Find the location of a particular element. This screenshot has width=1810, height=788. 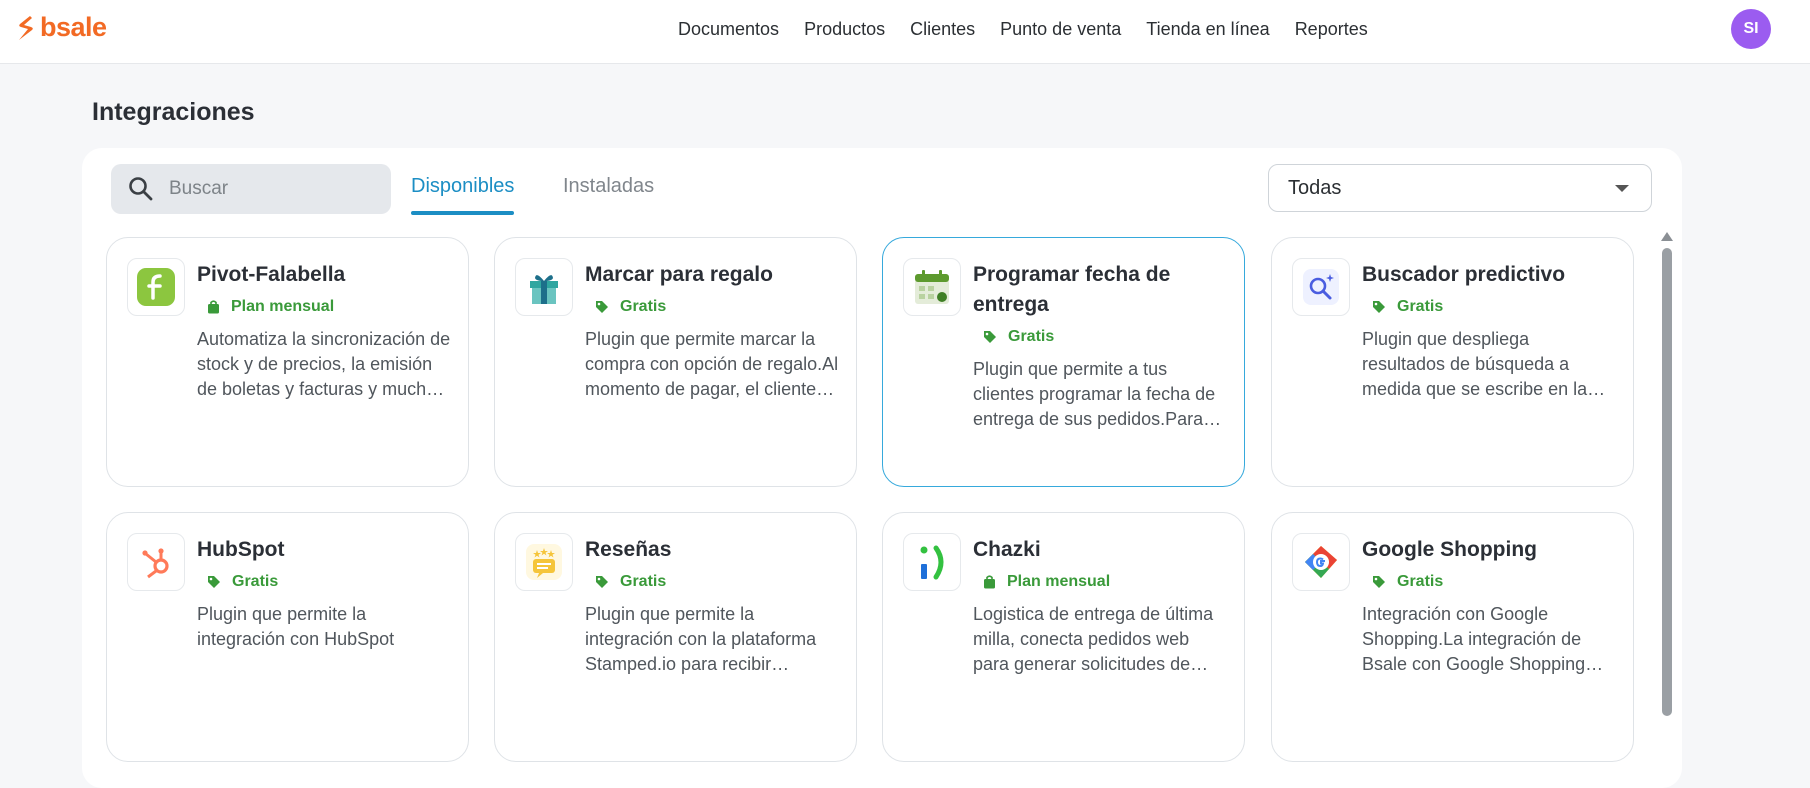

tab-instaladas-label: Instaladas is located at coordinates (609, 186).